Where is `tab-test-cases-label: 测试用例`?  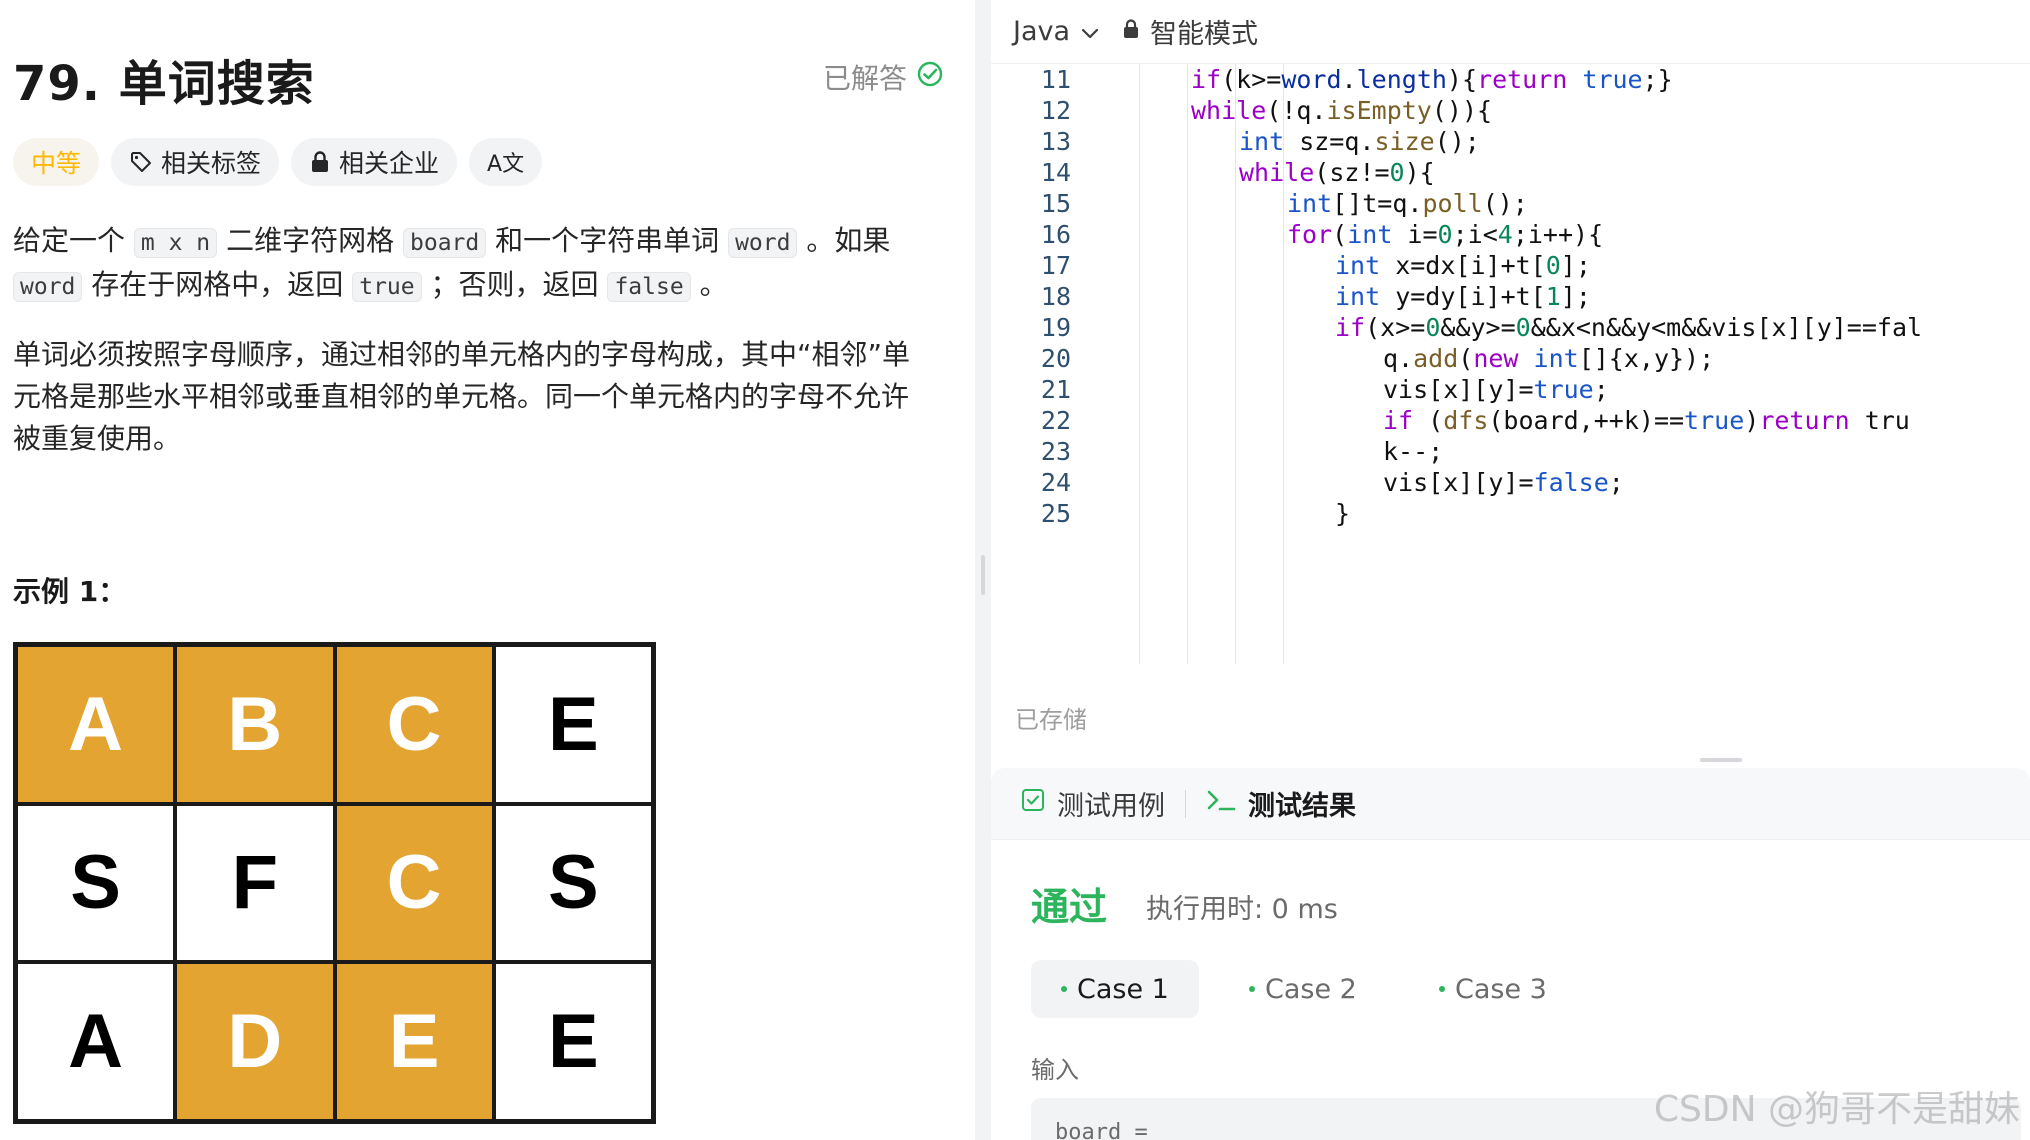 tab-test-cases-label: 测试用例 is located at coordinates (1111, 806).